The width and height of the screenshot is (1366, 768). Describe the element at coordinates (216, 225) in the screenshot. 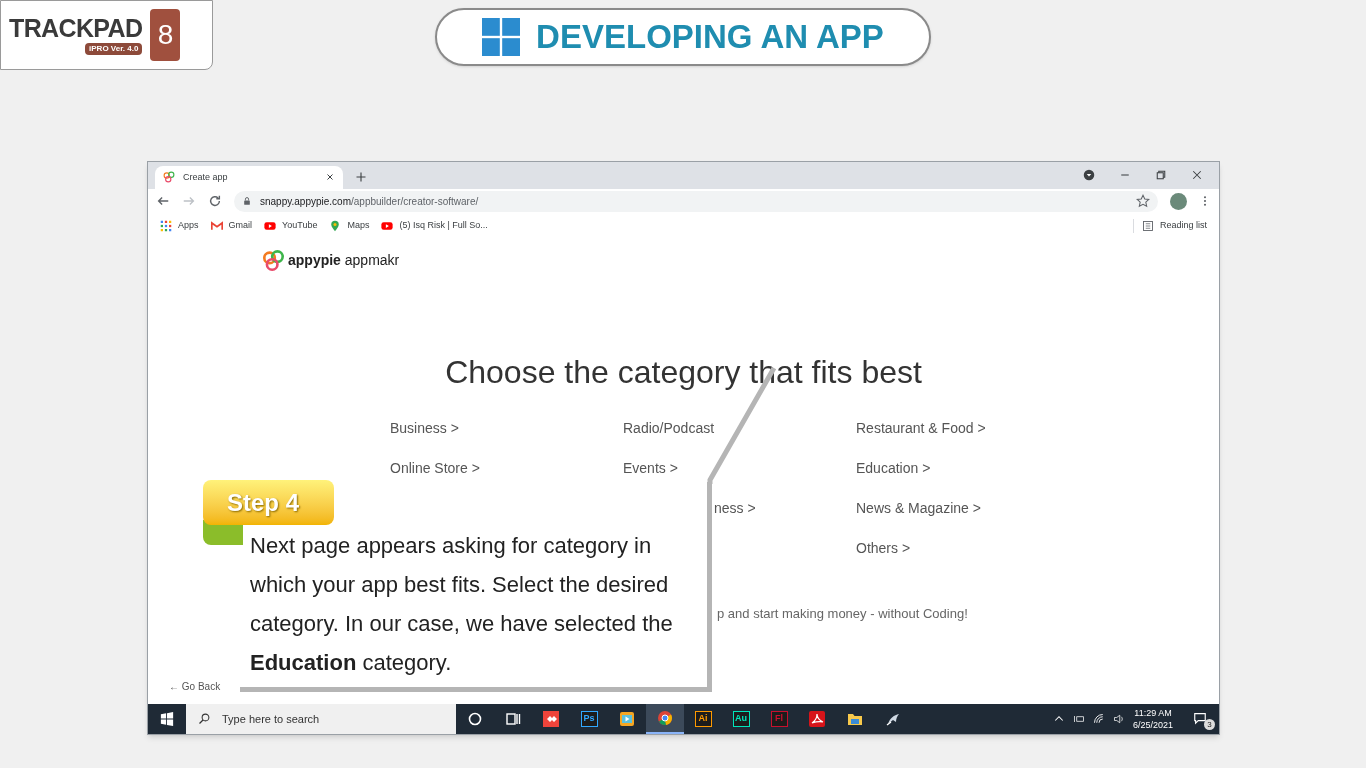

I see `envelope-icon` at that location.